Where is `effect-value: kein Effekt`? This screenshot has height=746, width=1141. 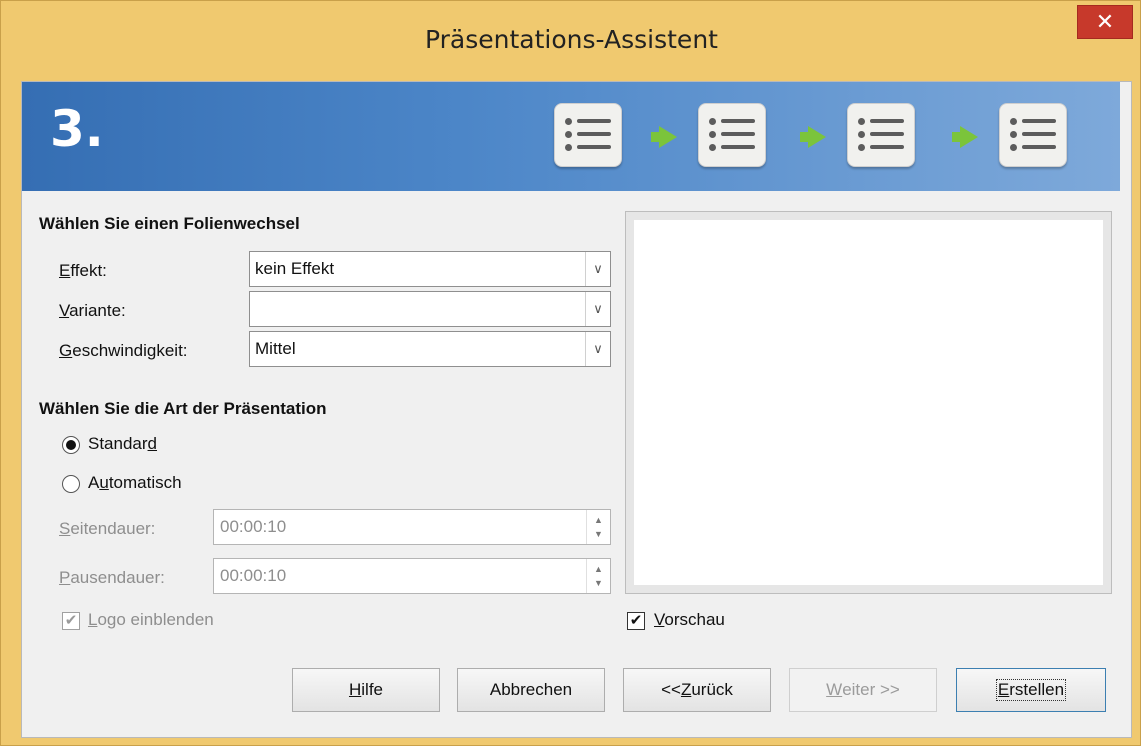 effect-value: kein Effekt is located at coordinates (295, 268).